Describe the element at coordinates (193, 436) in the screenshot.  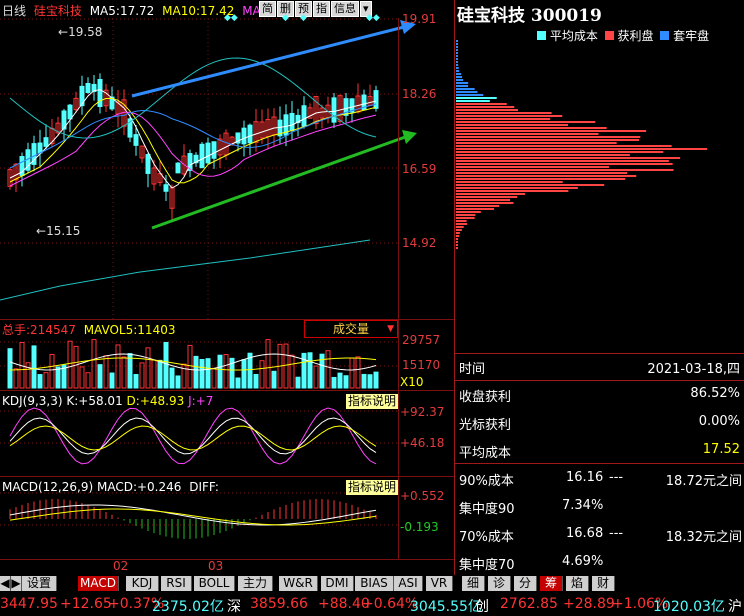
I see `kdj-j-line` at that location.